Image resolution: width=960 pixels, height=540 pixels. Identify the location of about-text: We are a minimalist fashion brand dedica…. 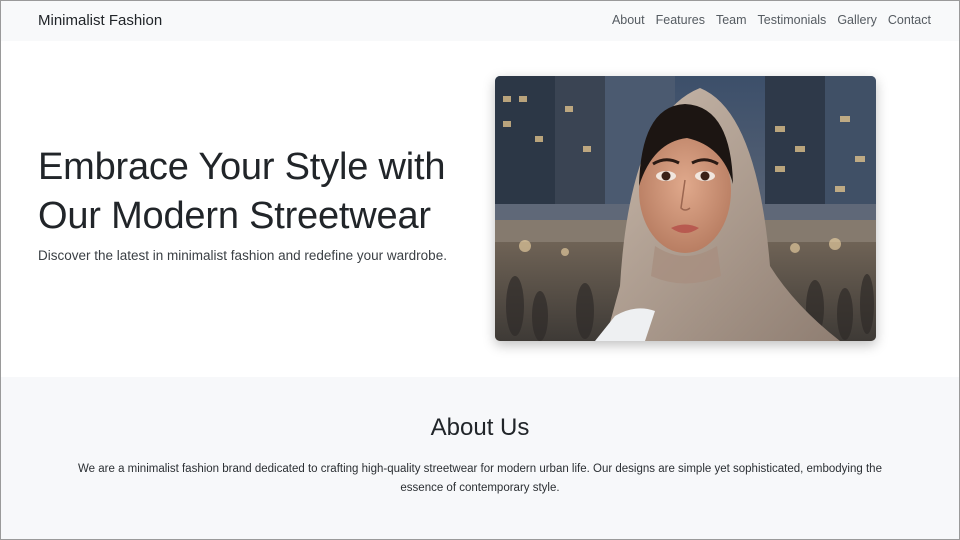
(480, 478).